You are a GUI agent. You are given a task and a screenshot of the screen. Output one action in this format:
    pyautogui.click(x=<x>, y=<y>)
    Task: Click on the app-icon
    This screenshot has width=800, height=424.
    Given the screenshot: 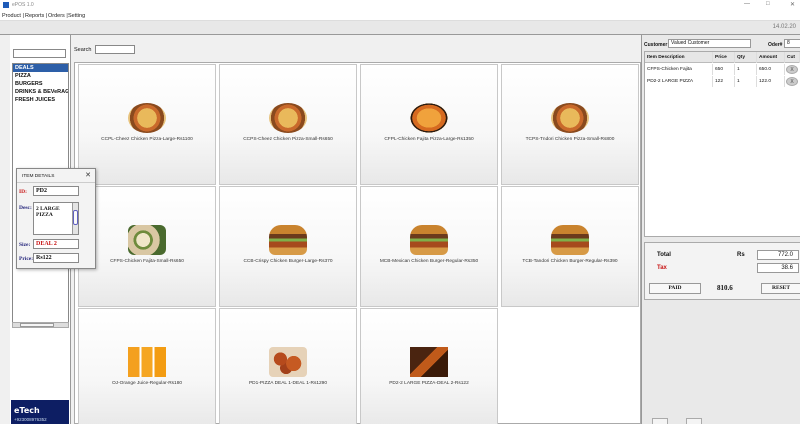 What is the action you would take?
    pyautogui.click(x=6, y=5)
    